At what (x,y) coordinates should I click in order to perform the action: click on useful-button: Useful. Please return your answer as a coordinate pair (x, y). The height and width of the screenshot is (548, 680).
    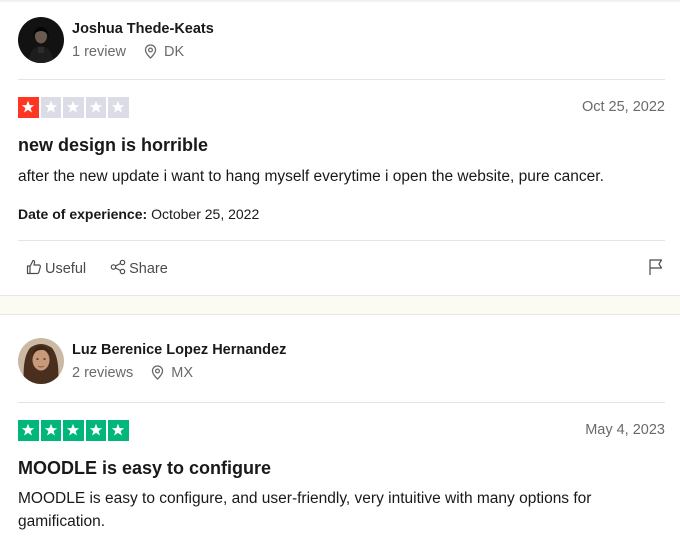
    Looking at the image, I should click on (56, 269).